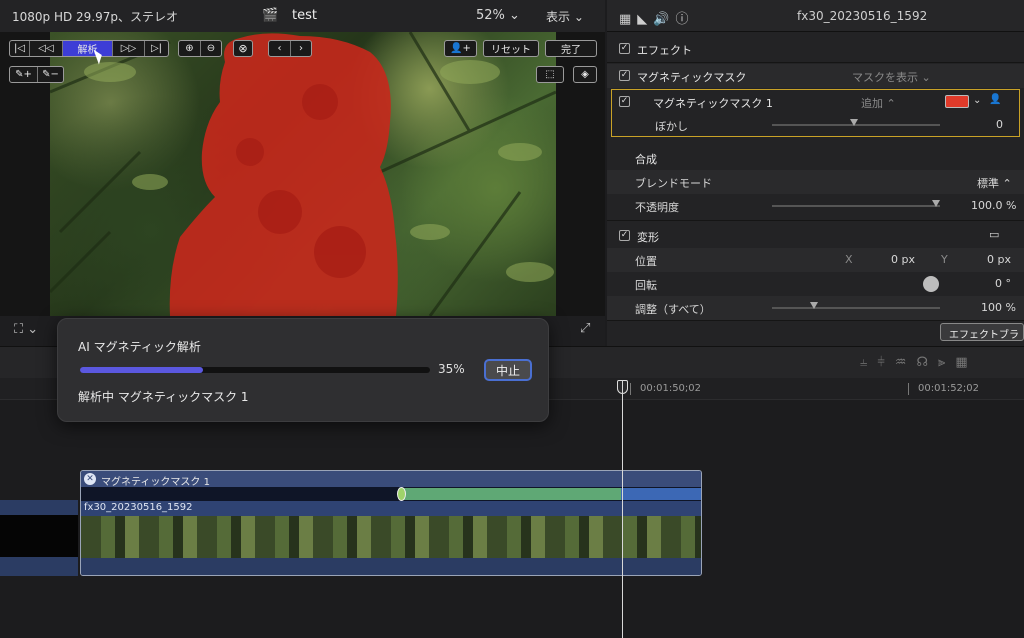  I want to click on pending-range, so click(661, 494).